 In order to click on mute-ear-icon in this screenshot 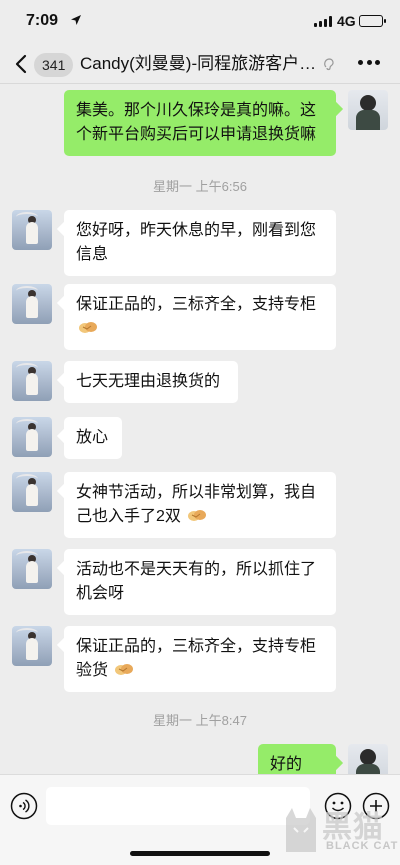, I will do `click(329, 64)`.